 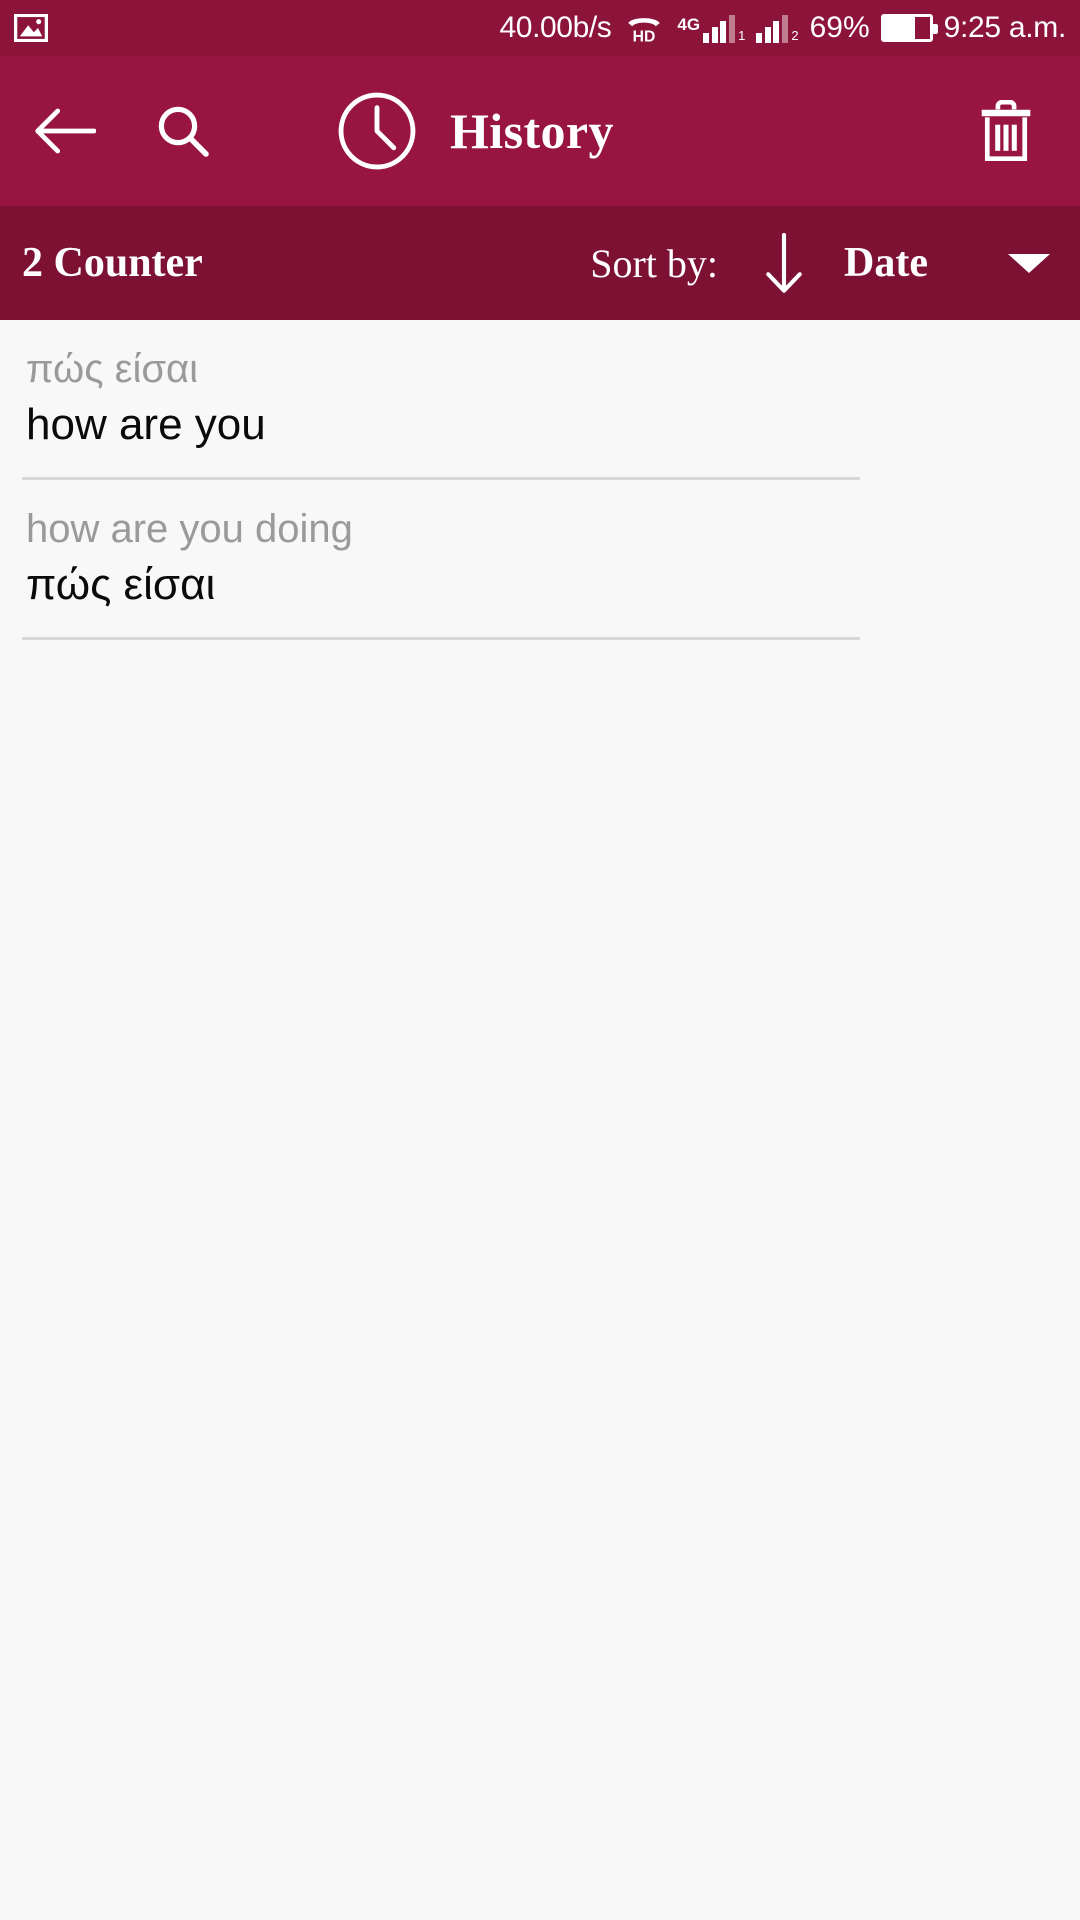 What do you see at coordinates (724, 28) in the screenshot?
I see `sim1-signal-icon: 1` at bounding box center [724, 28].